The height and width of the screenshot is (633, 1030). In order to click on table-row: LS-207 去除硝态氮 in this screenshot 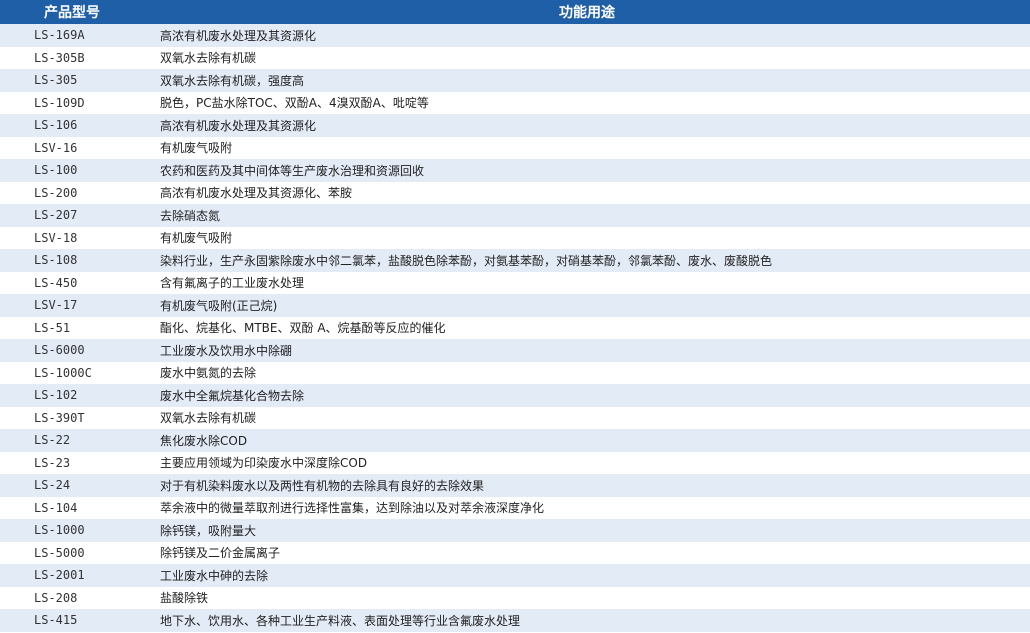, I will do `click(515, 215)`.